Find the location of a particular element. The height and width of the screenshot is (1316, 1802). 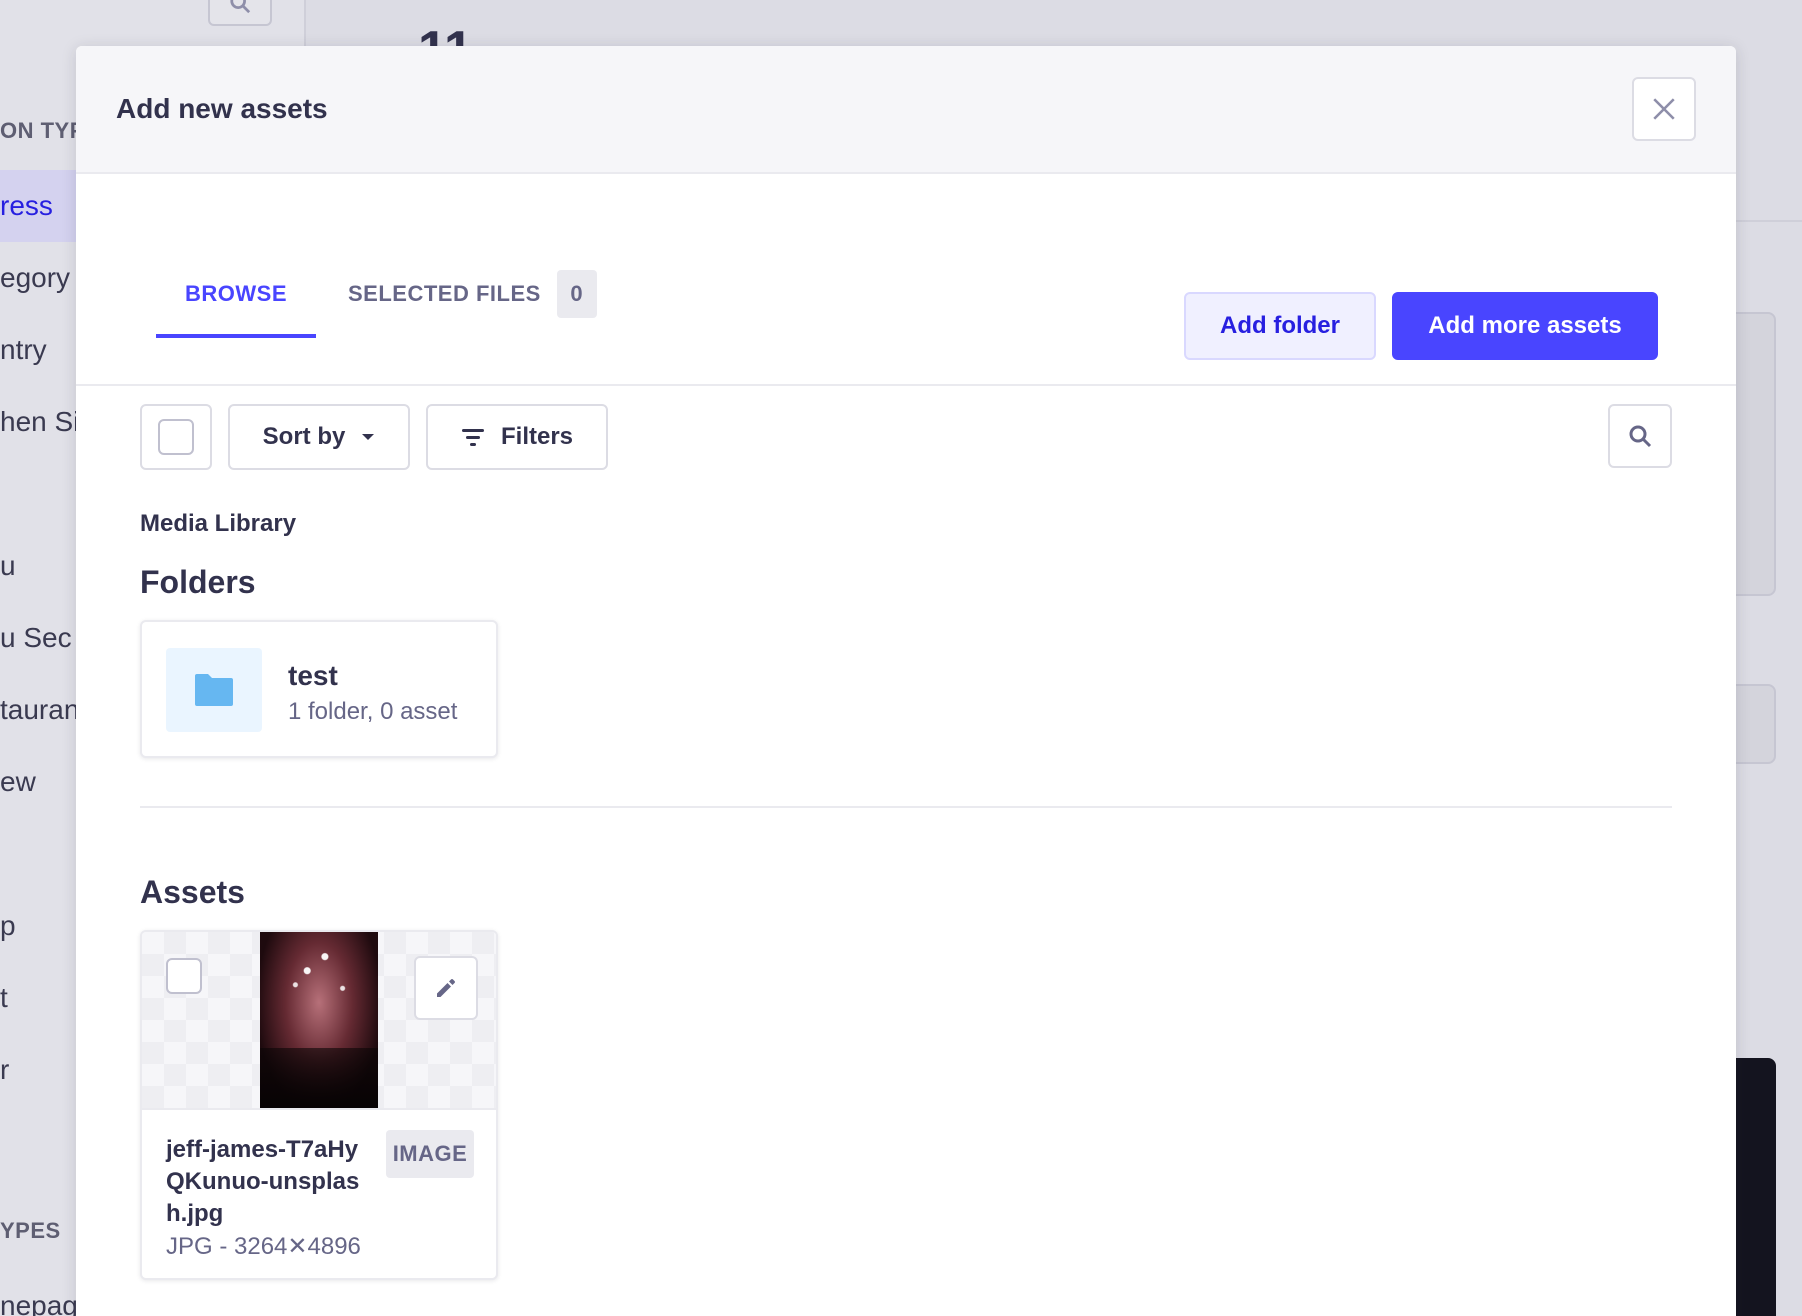

filters-button: Filters is located at coordinates (517, 437).